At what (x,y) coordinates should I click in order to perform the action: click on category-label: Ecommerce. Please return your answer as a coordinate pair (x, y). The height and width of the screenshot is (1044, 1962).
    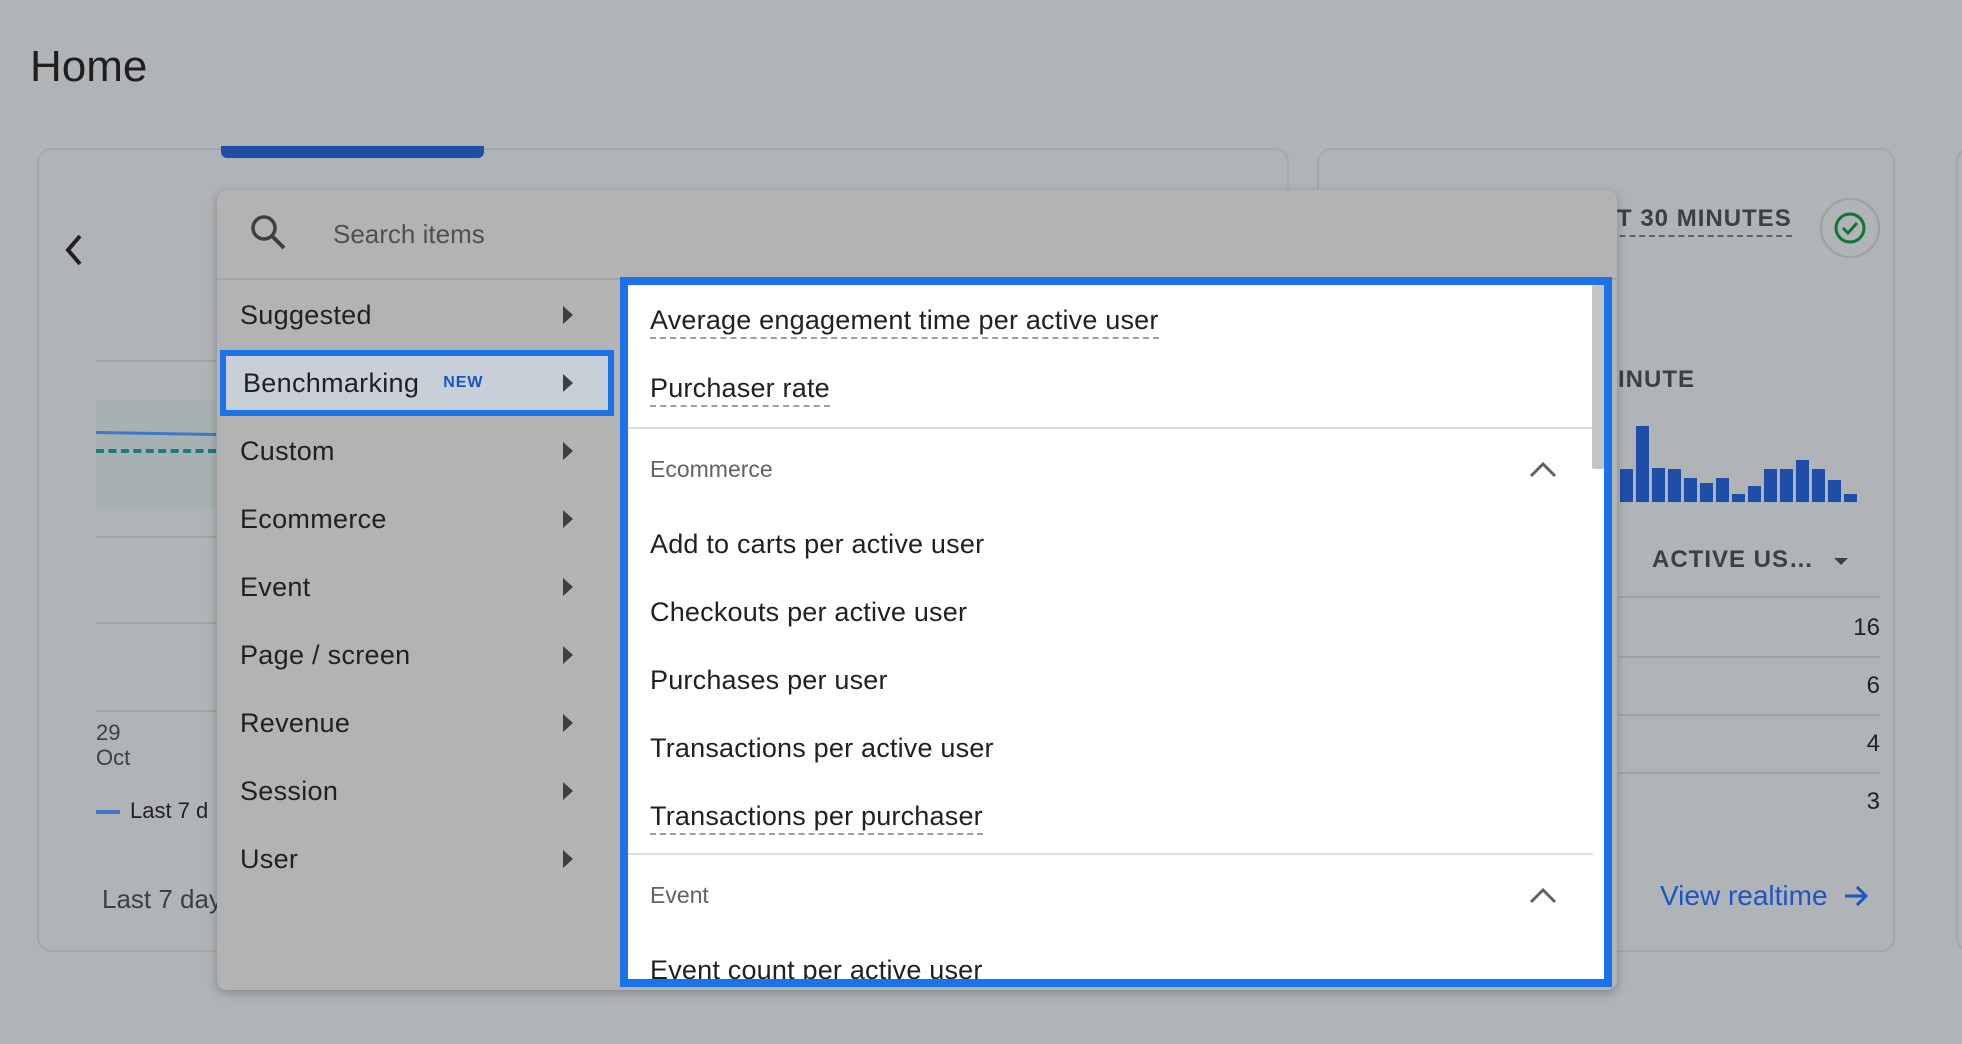
    Looking at the image, I should click on (313, 518).